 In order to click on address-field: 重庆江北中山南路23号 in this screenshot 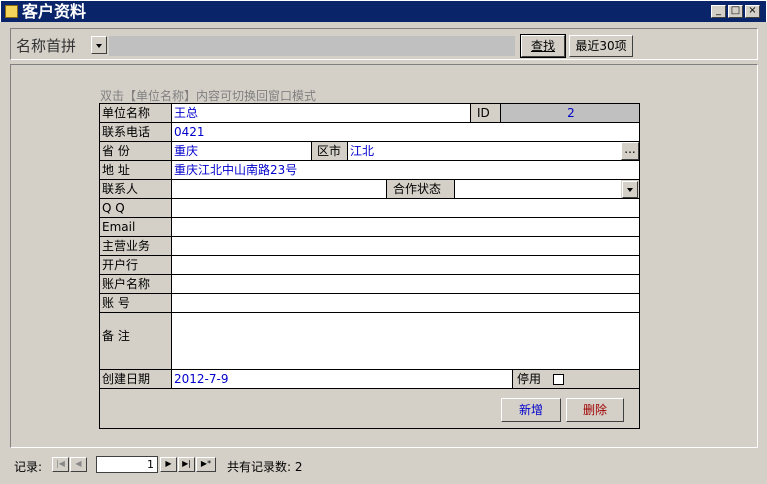, I will do `click(405, 170)`.